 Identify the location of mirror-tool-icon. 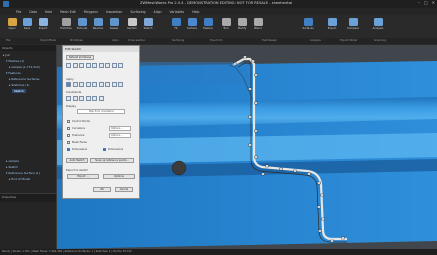
(101, 84).